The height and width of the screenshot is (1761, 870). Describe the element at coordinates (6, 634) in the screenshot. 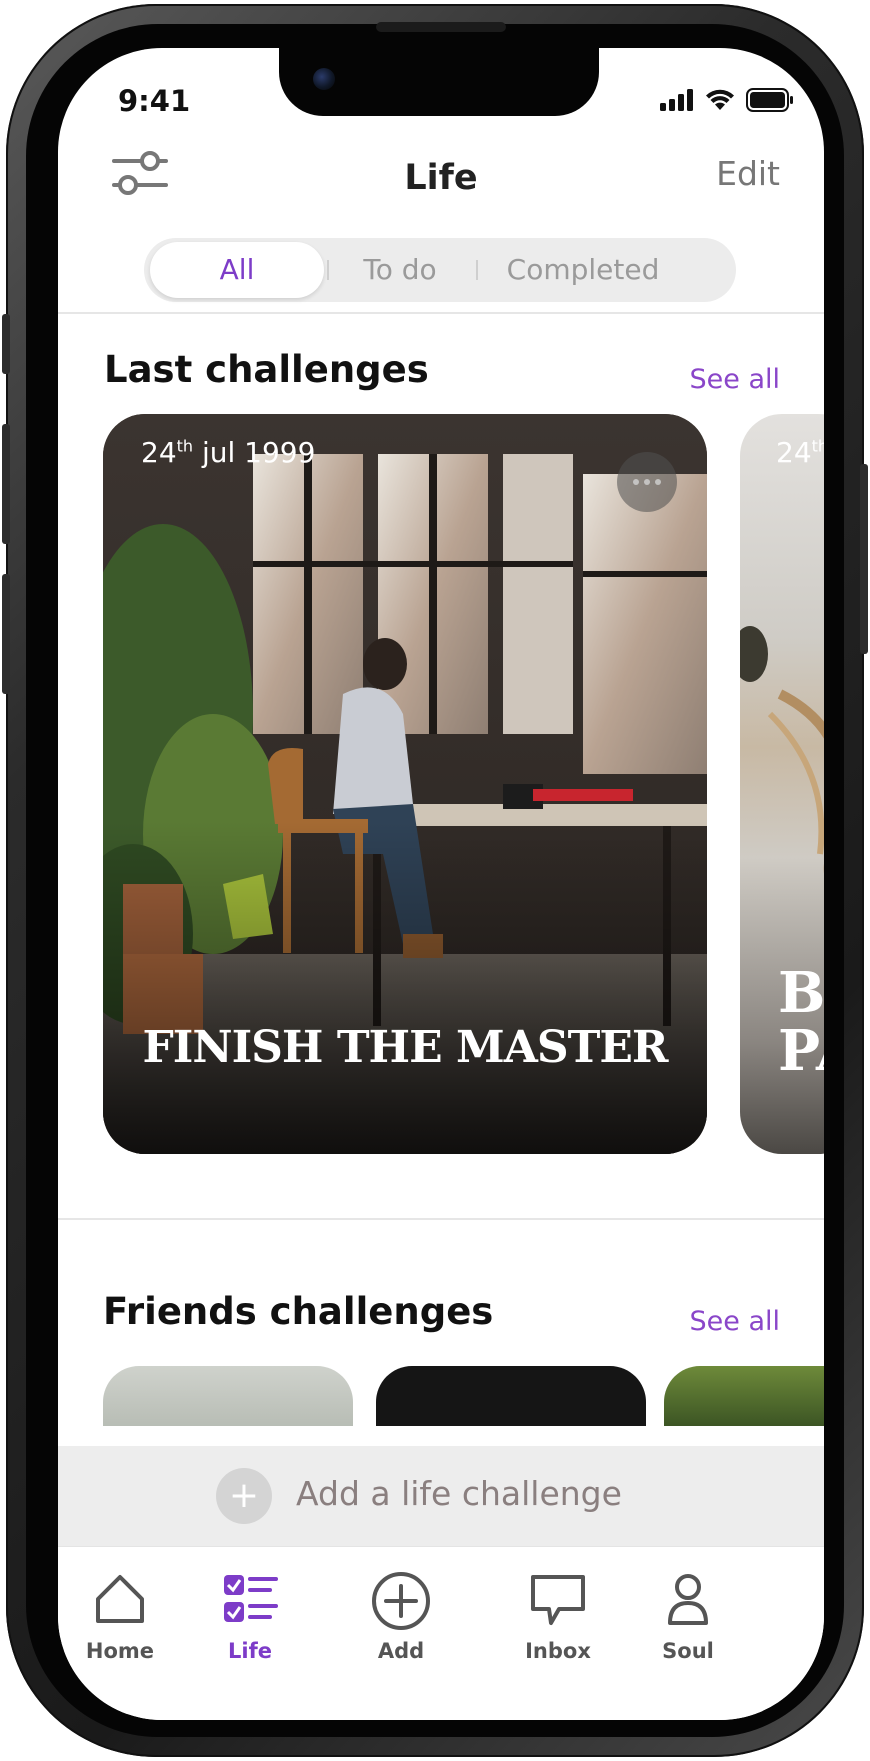

I see `volume-down-button` at that location.